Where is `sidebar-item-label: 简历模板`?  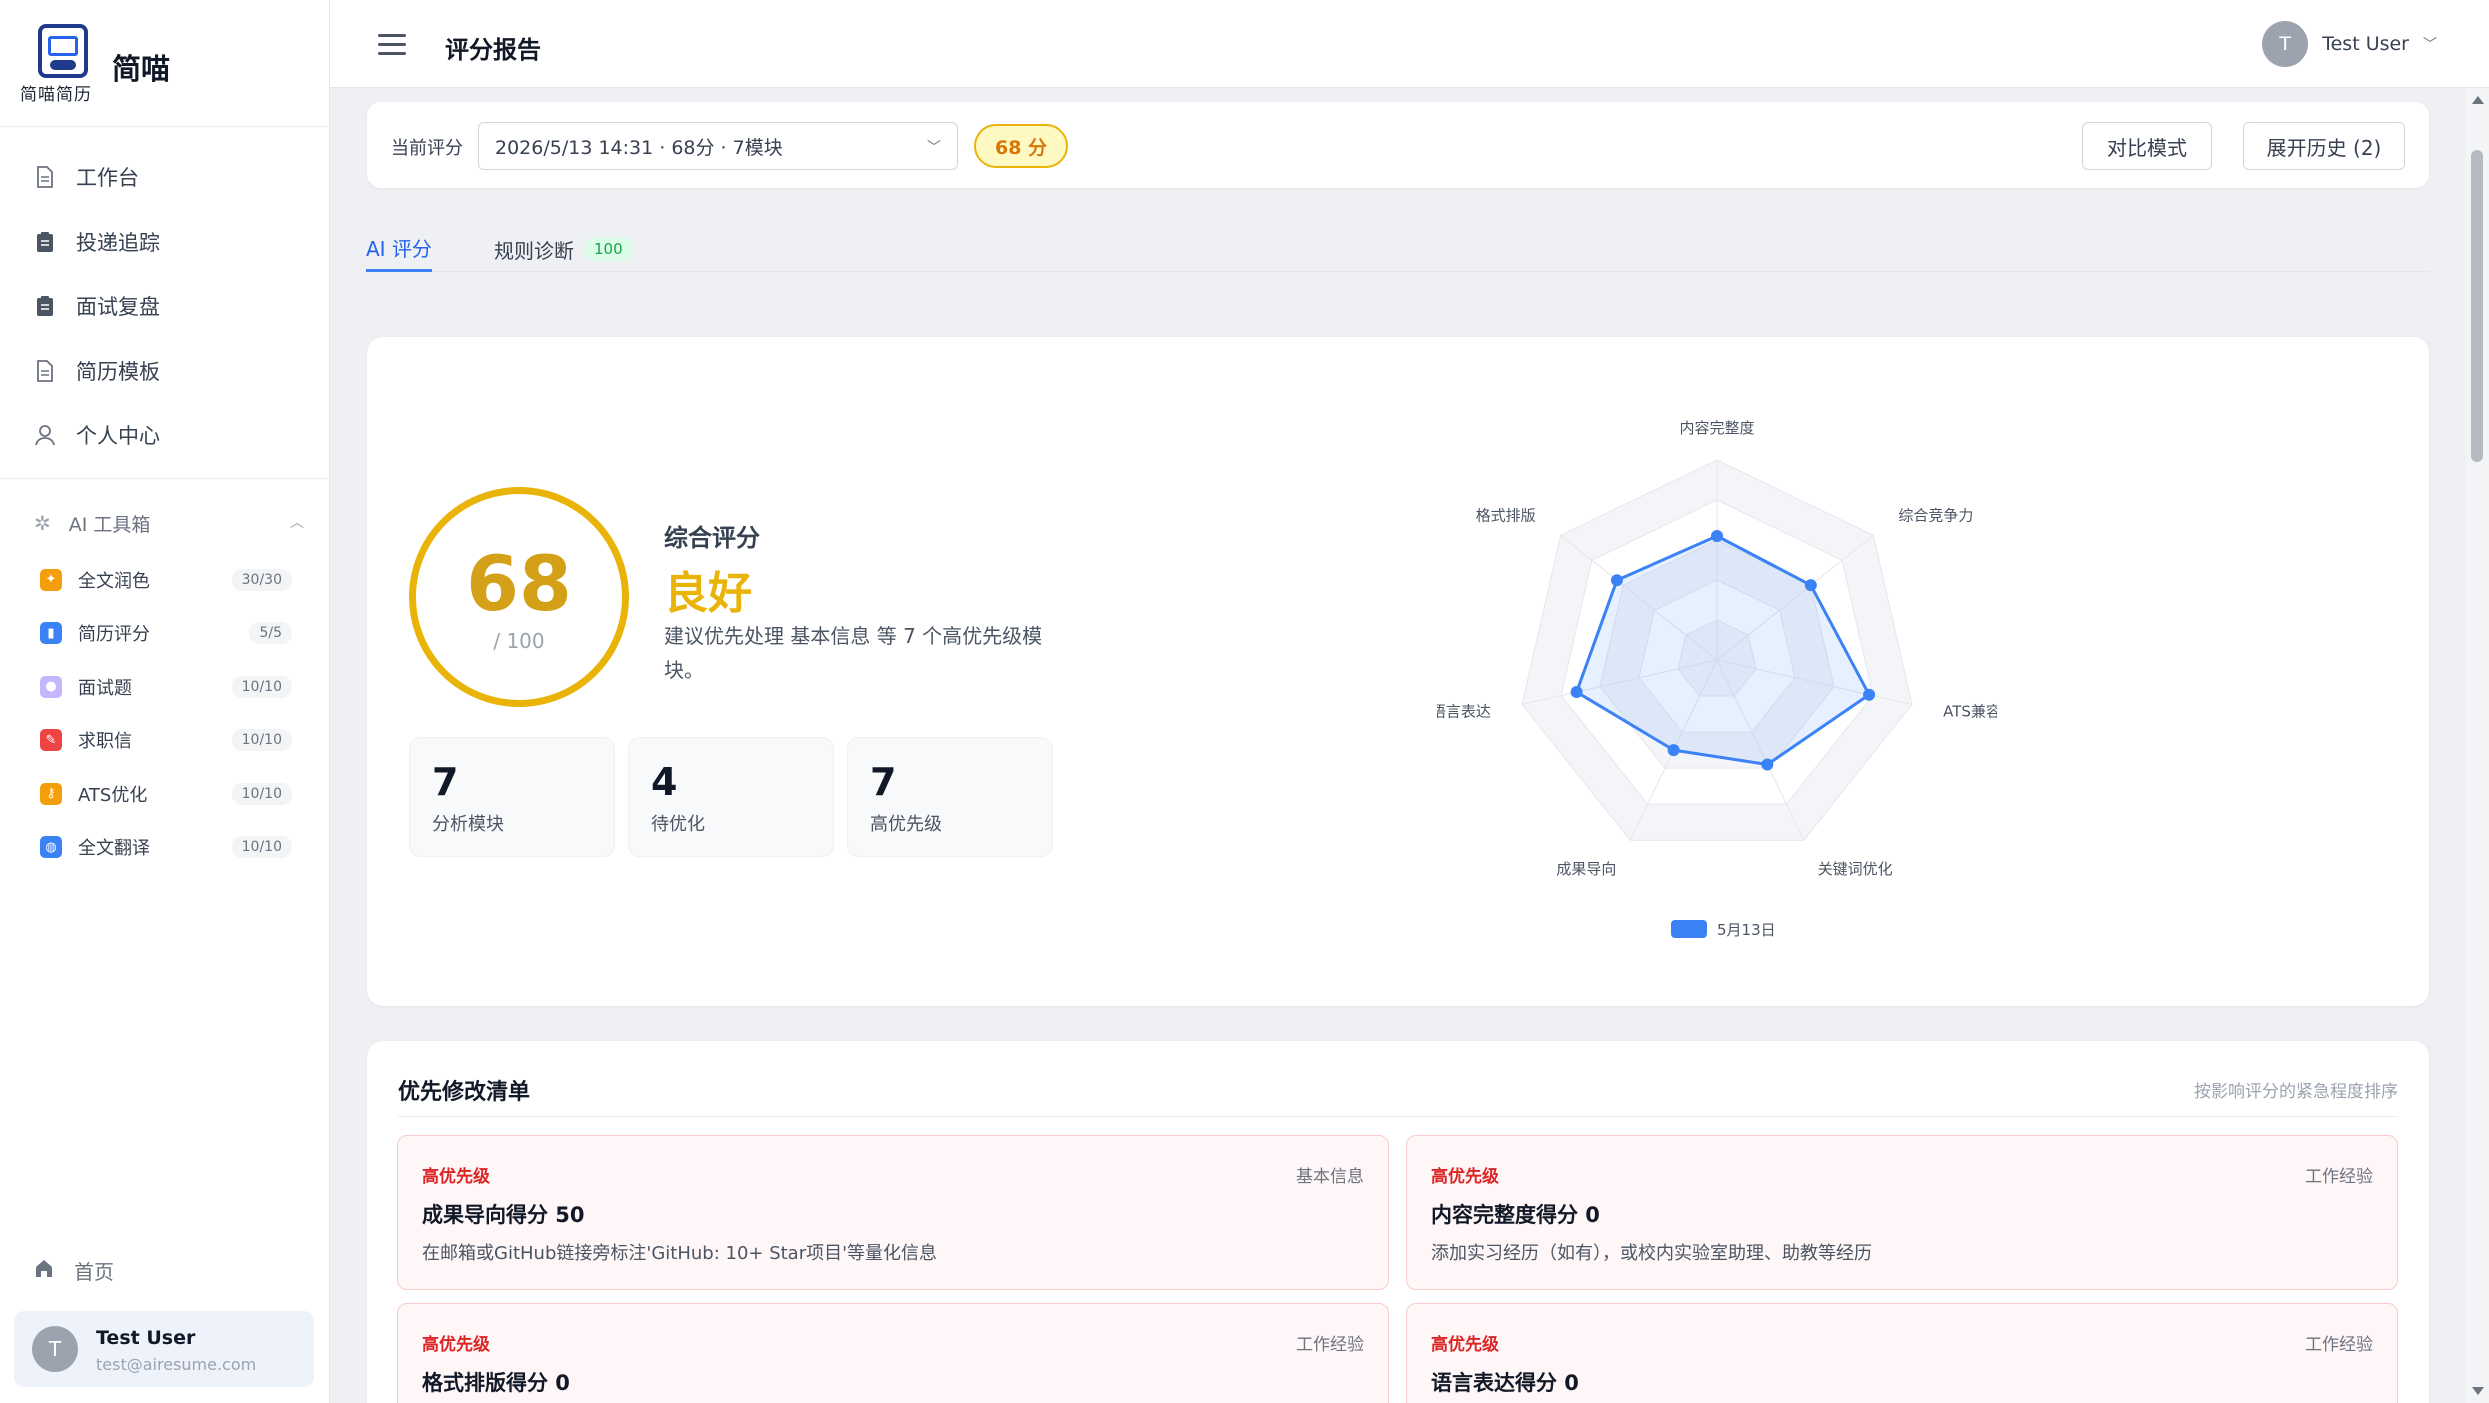
sidebar-item-label: 简历模板 is located at coordinates (118, 371).